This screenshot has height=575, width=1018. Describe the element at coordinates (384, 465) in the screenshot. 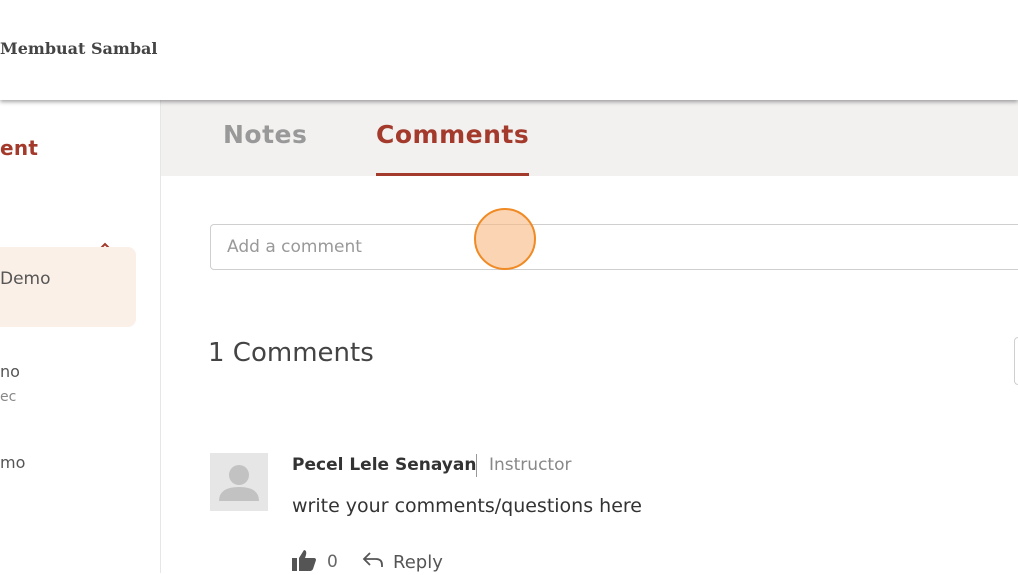

I see `comment-author: Pecel Lele Senayan` at that location.